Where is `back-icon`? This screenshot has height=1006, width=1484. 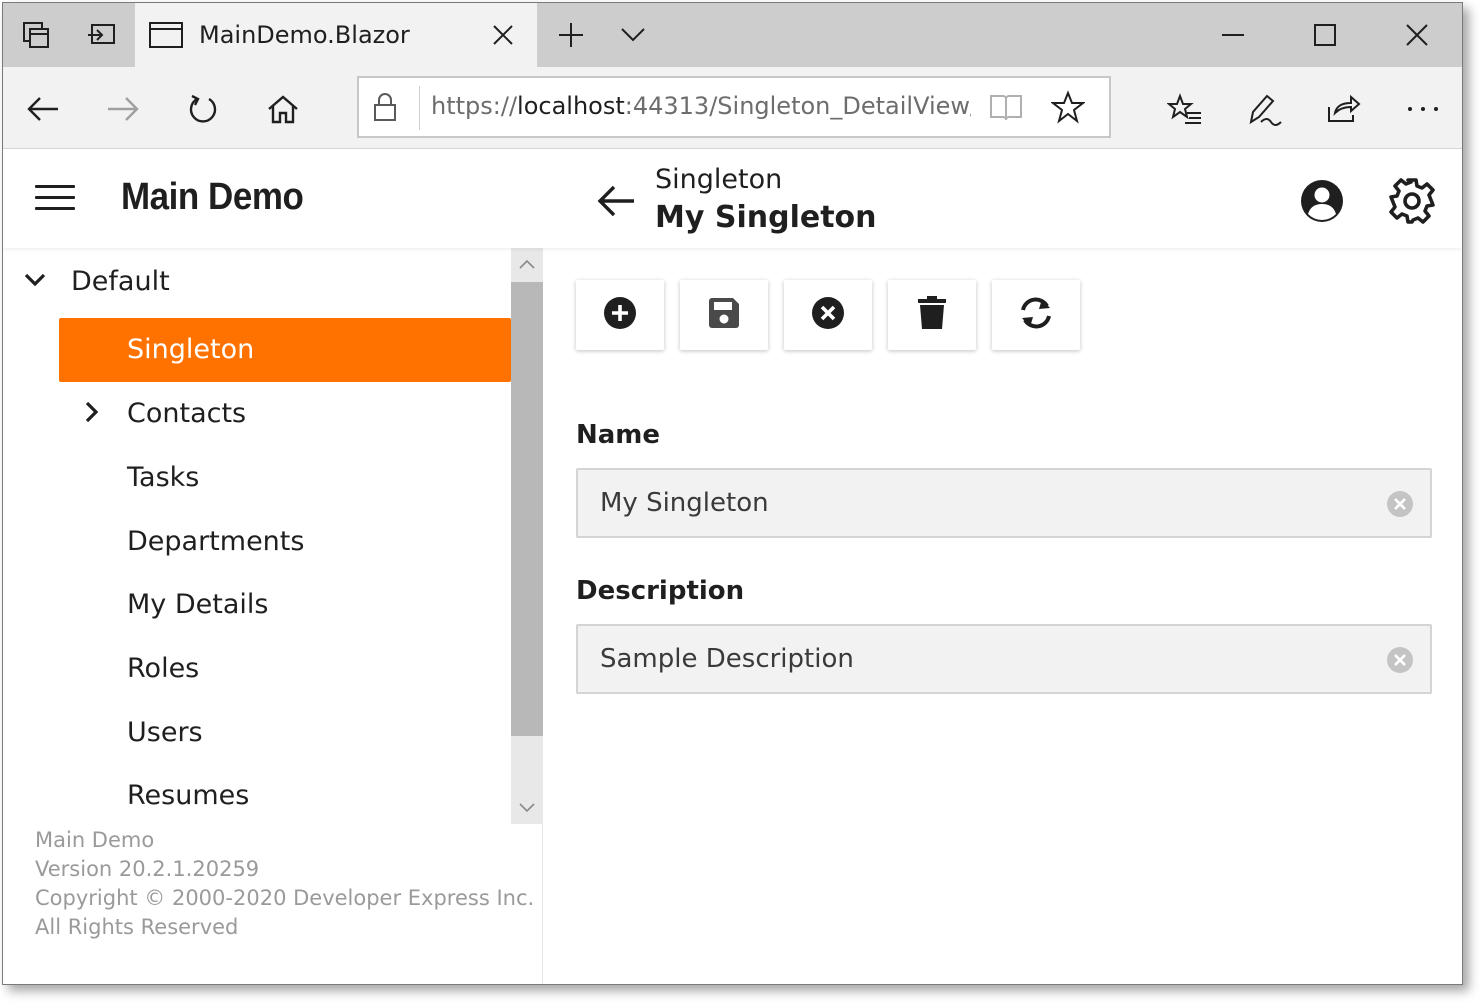 back-icon is located at coordinates (616, 201).